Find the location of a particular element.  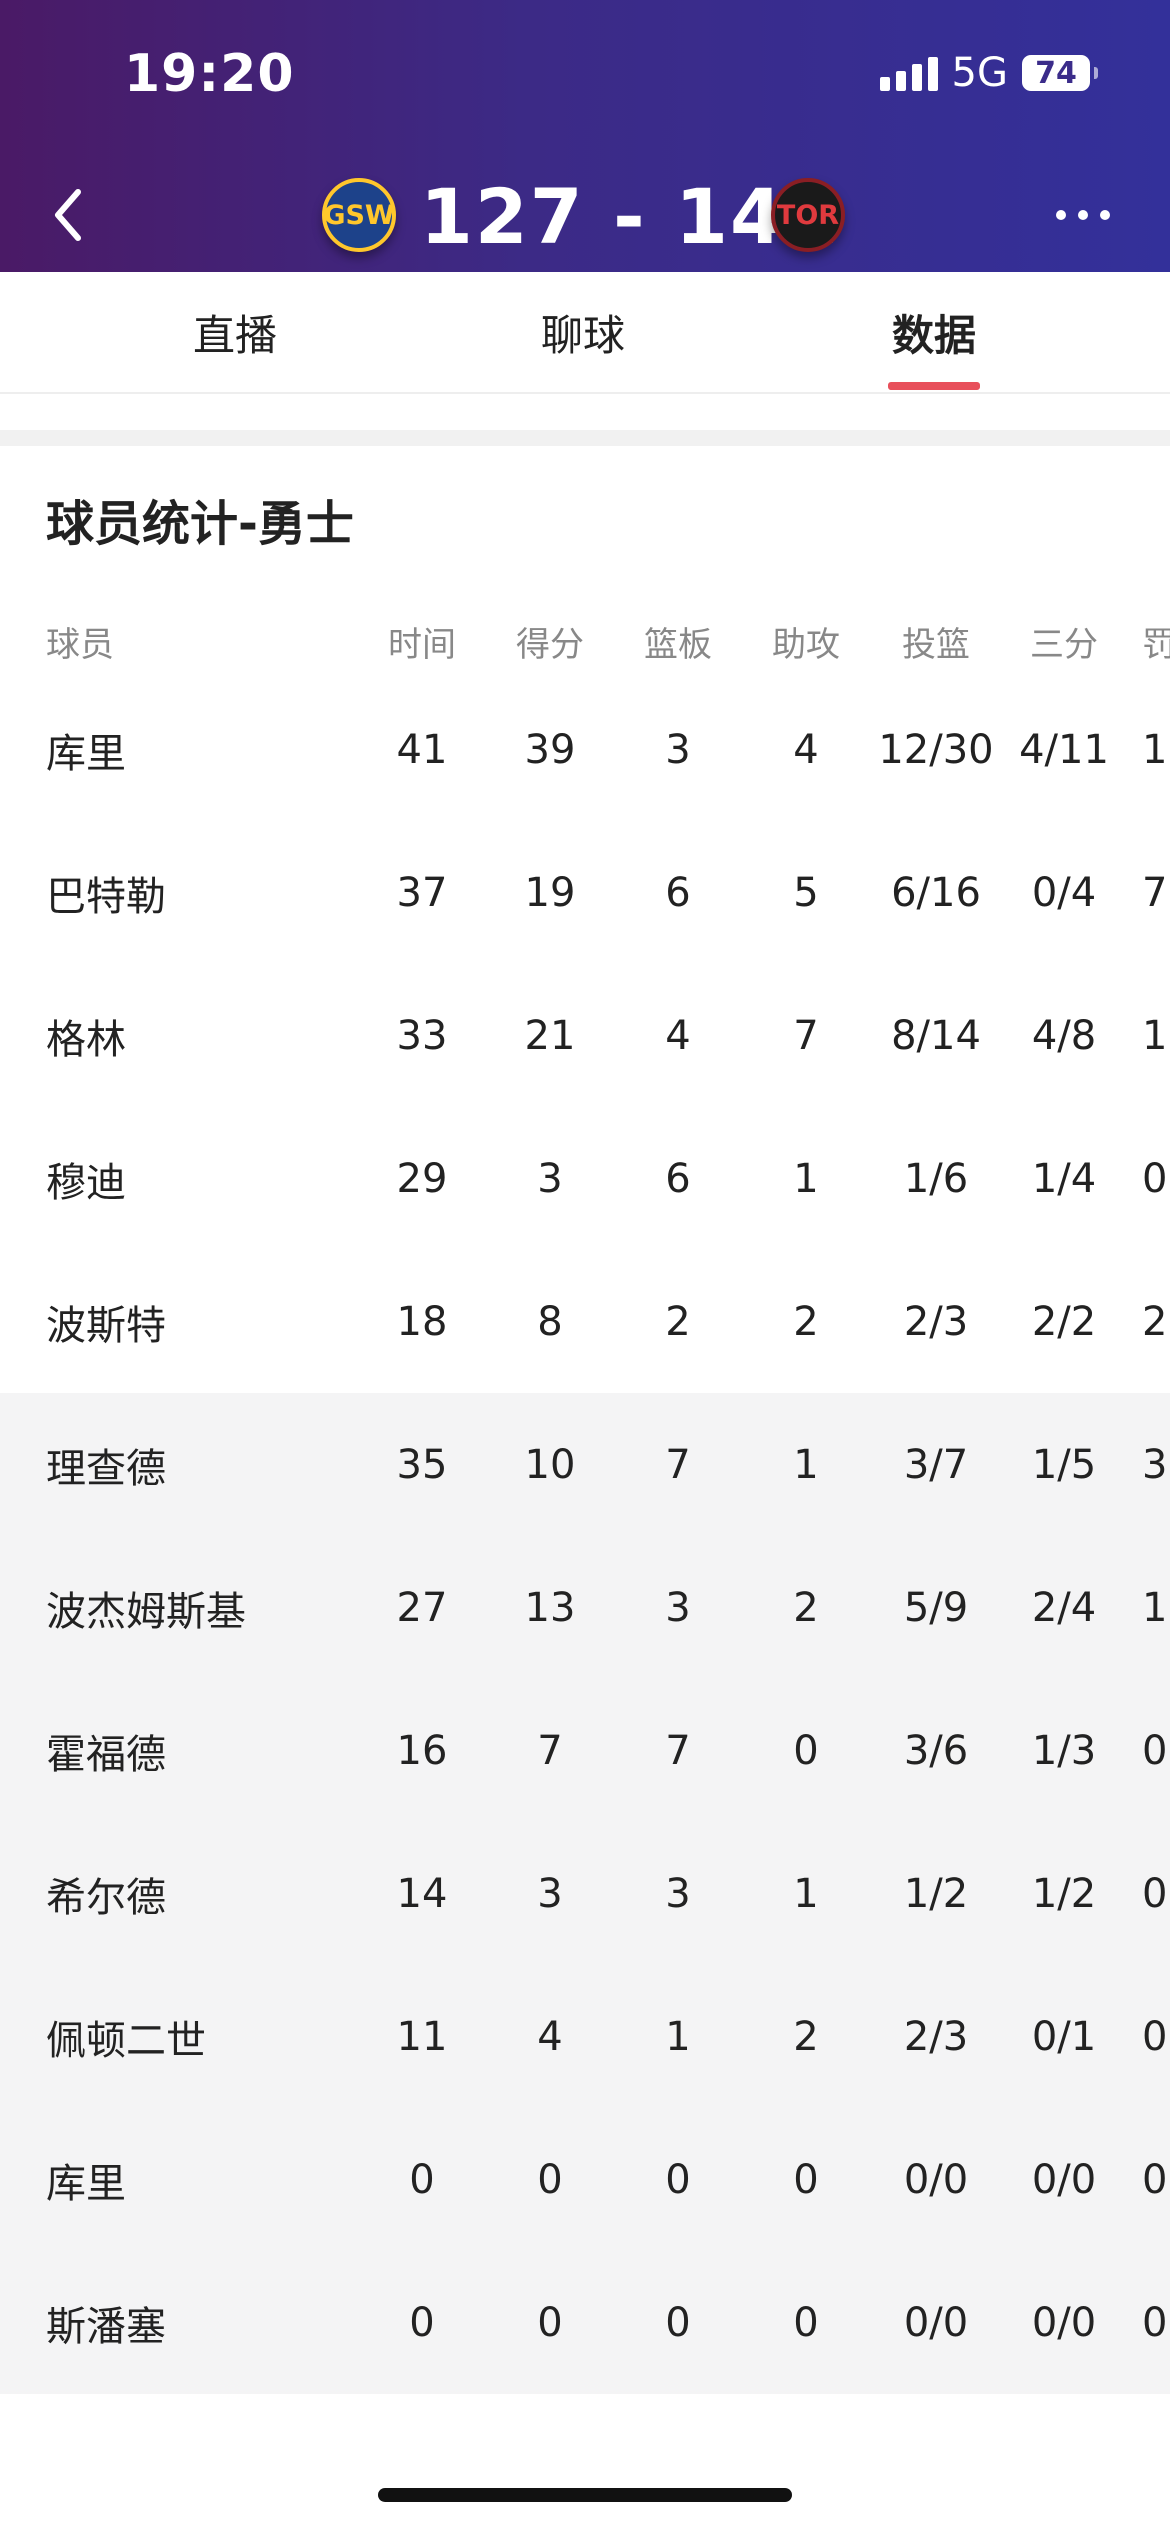

stat-points: 10 is located at coordinates (550, 1464).